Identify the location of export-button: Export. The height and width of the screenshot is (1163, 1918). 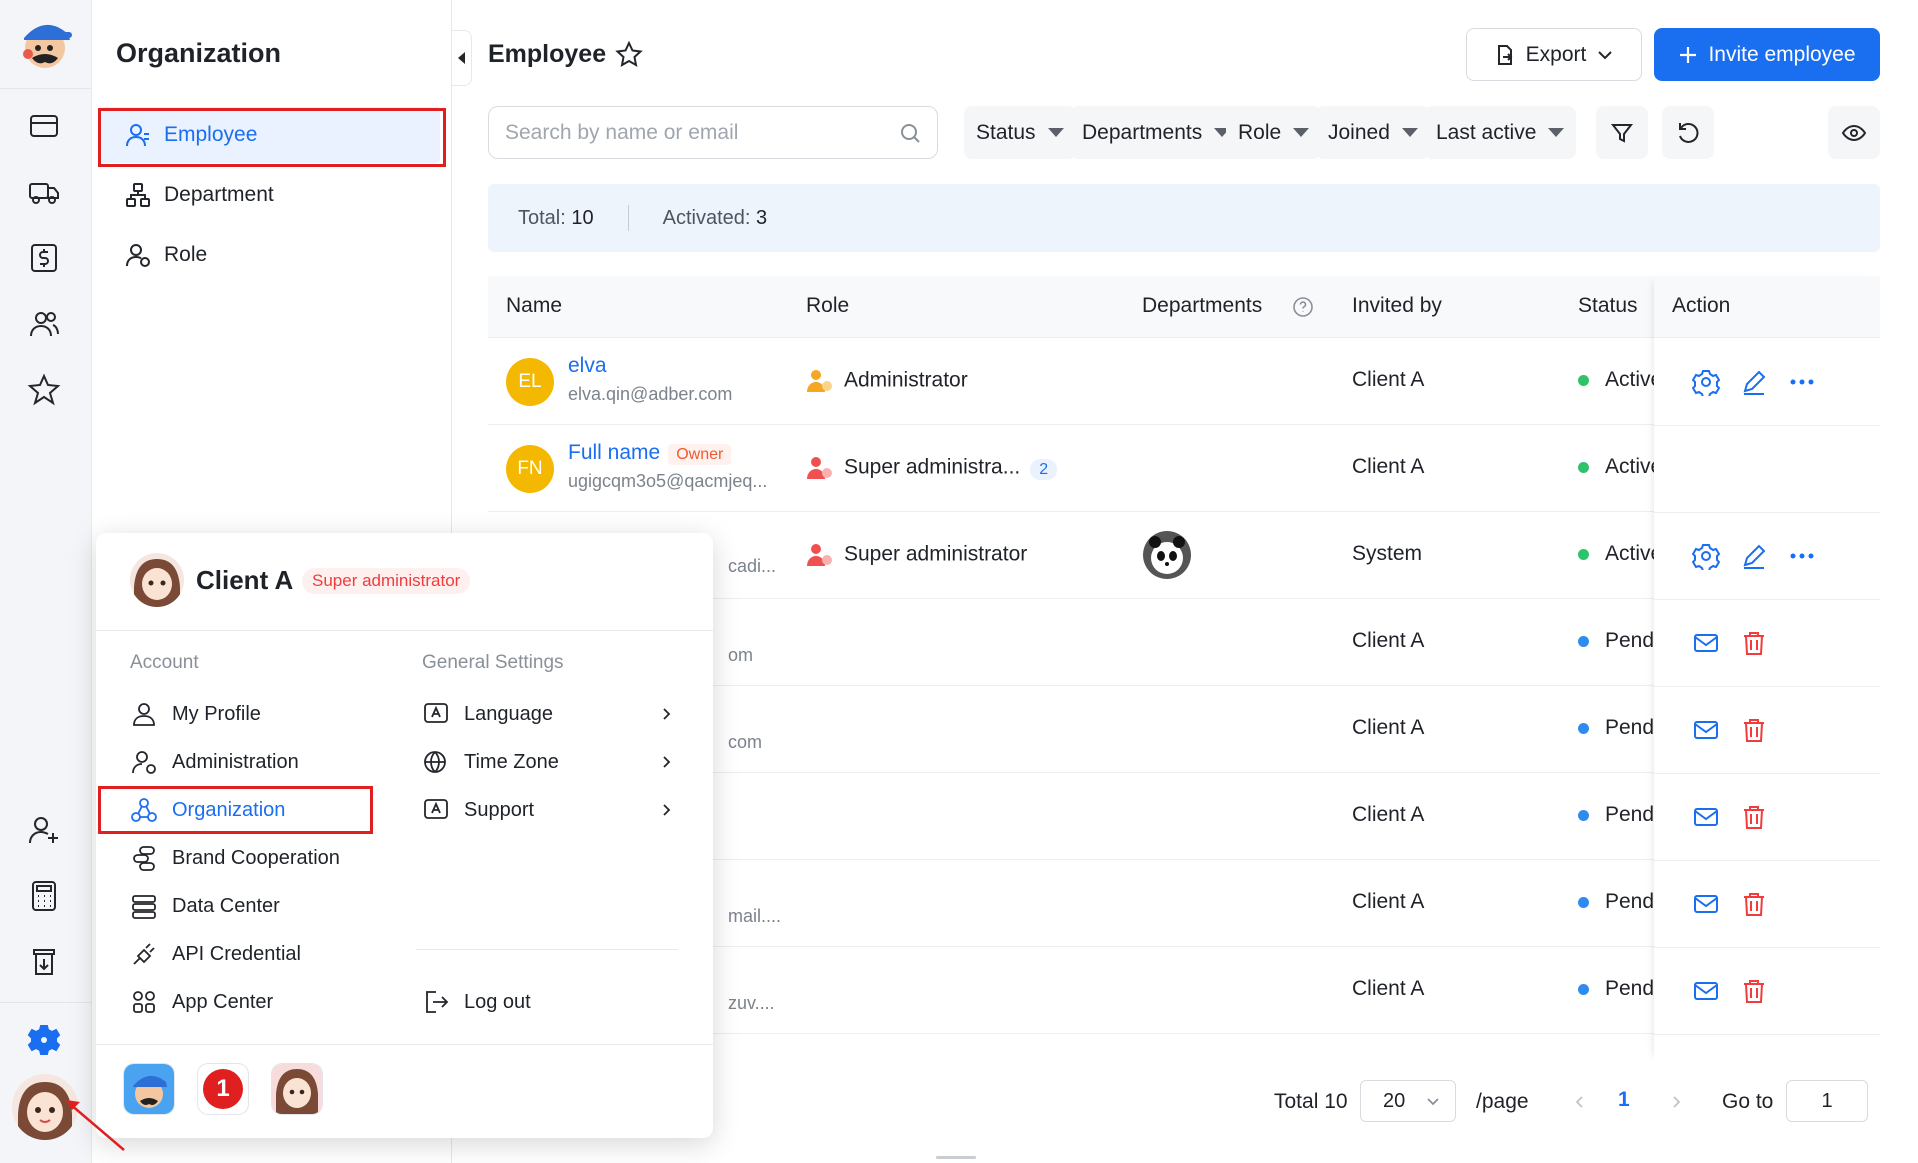
(1554, 54).